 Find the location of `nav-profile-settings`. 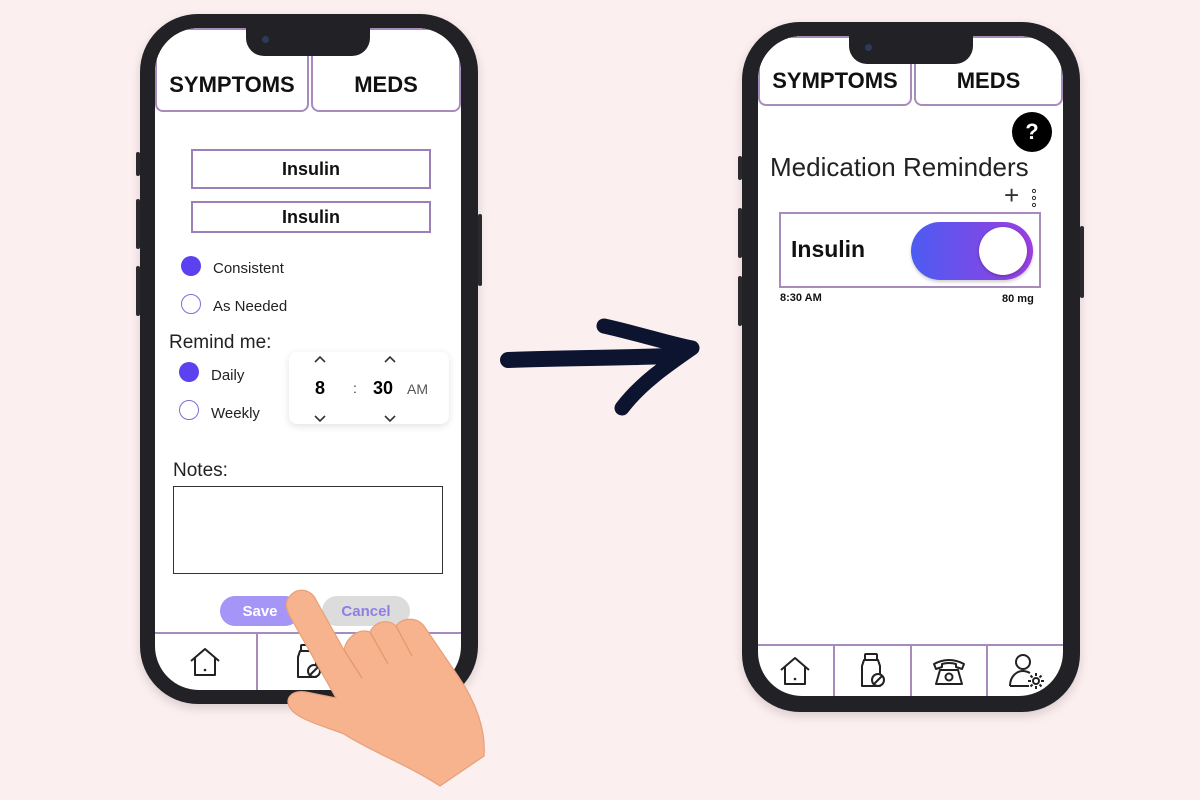

nav-profile-settings is located at coordinates (1025, 671).